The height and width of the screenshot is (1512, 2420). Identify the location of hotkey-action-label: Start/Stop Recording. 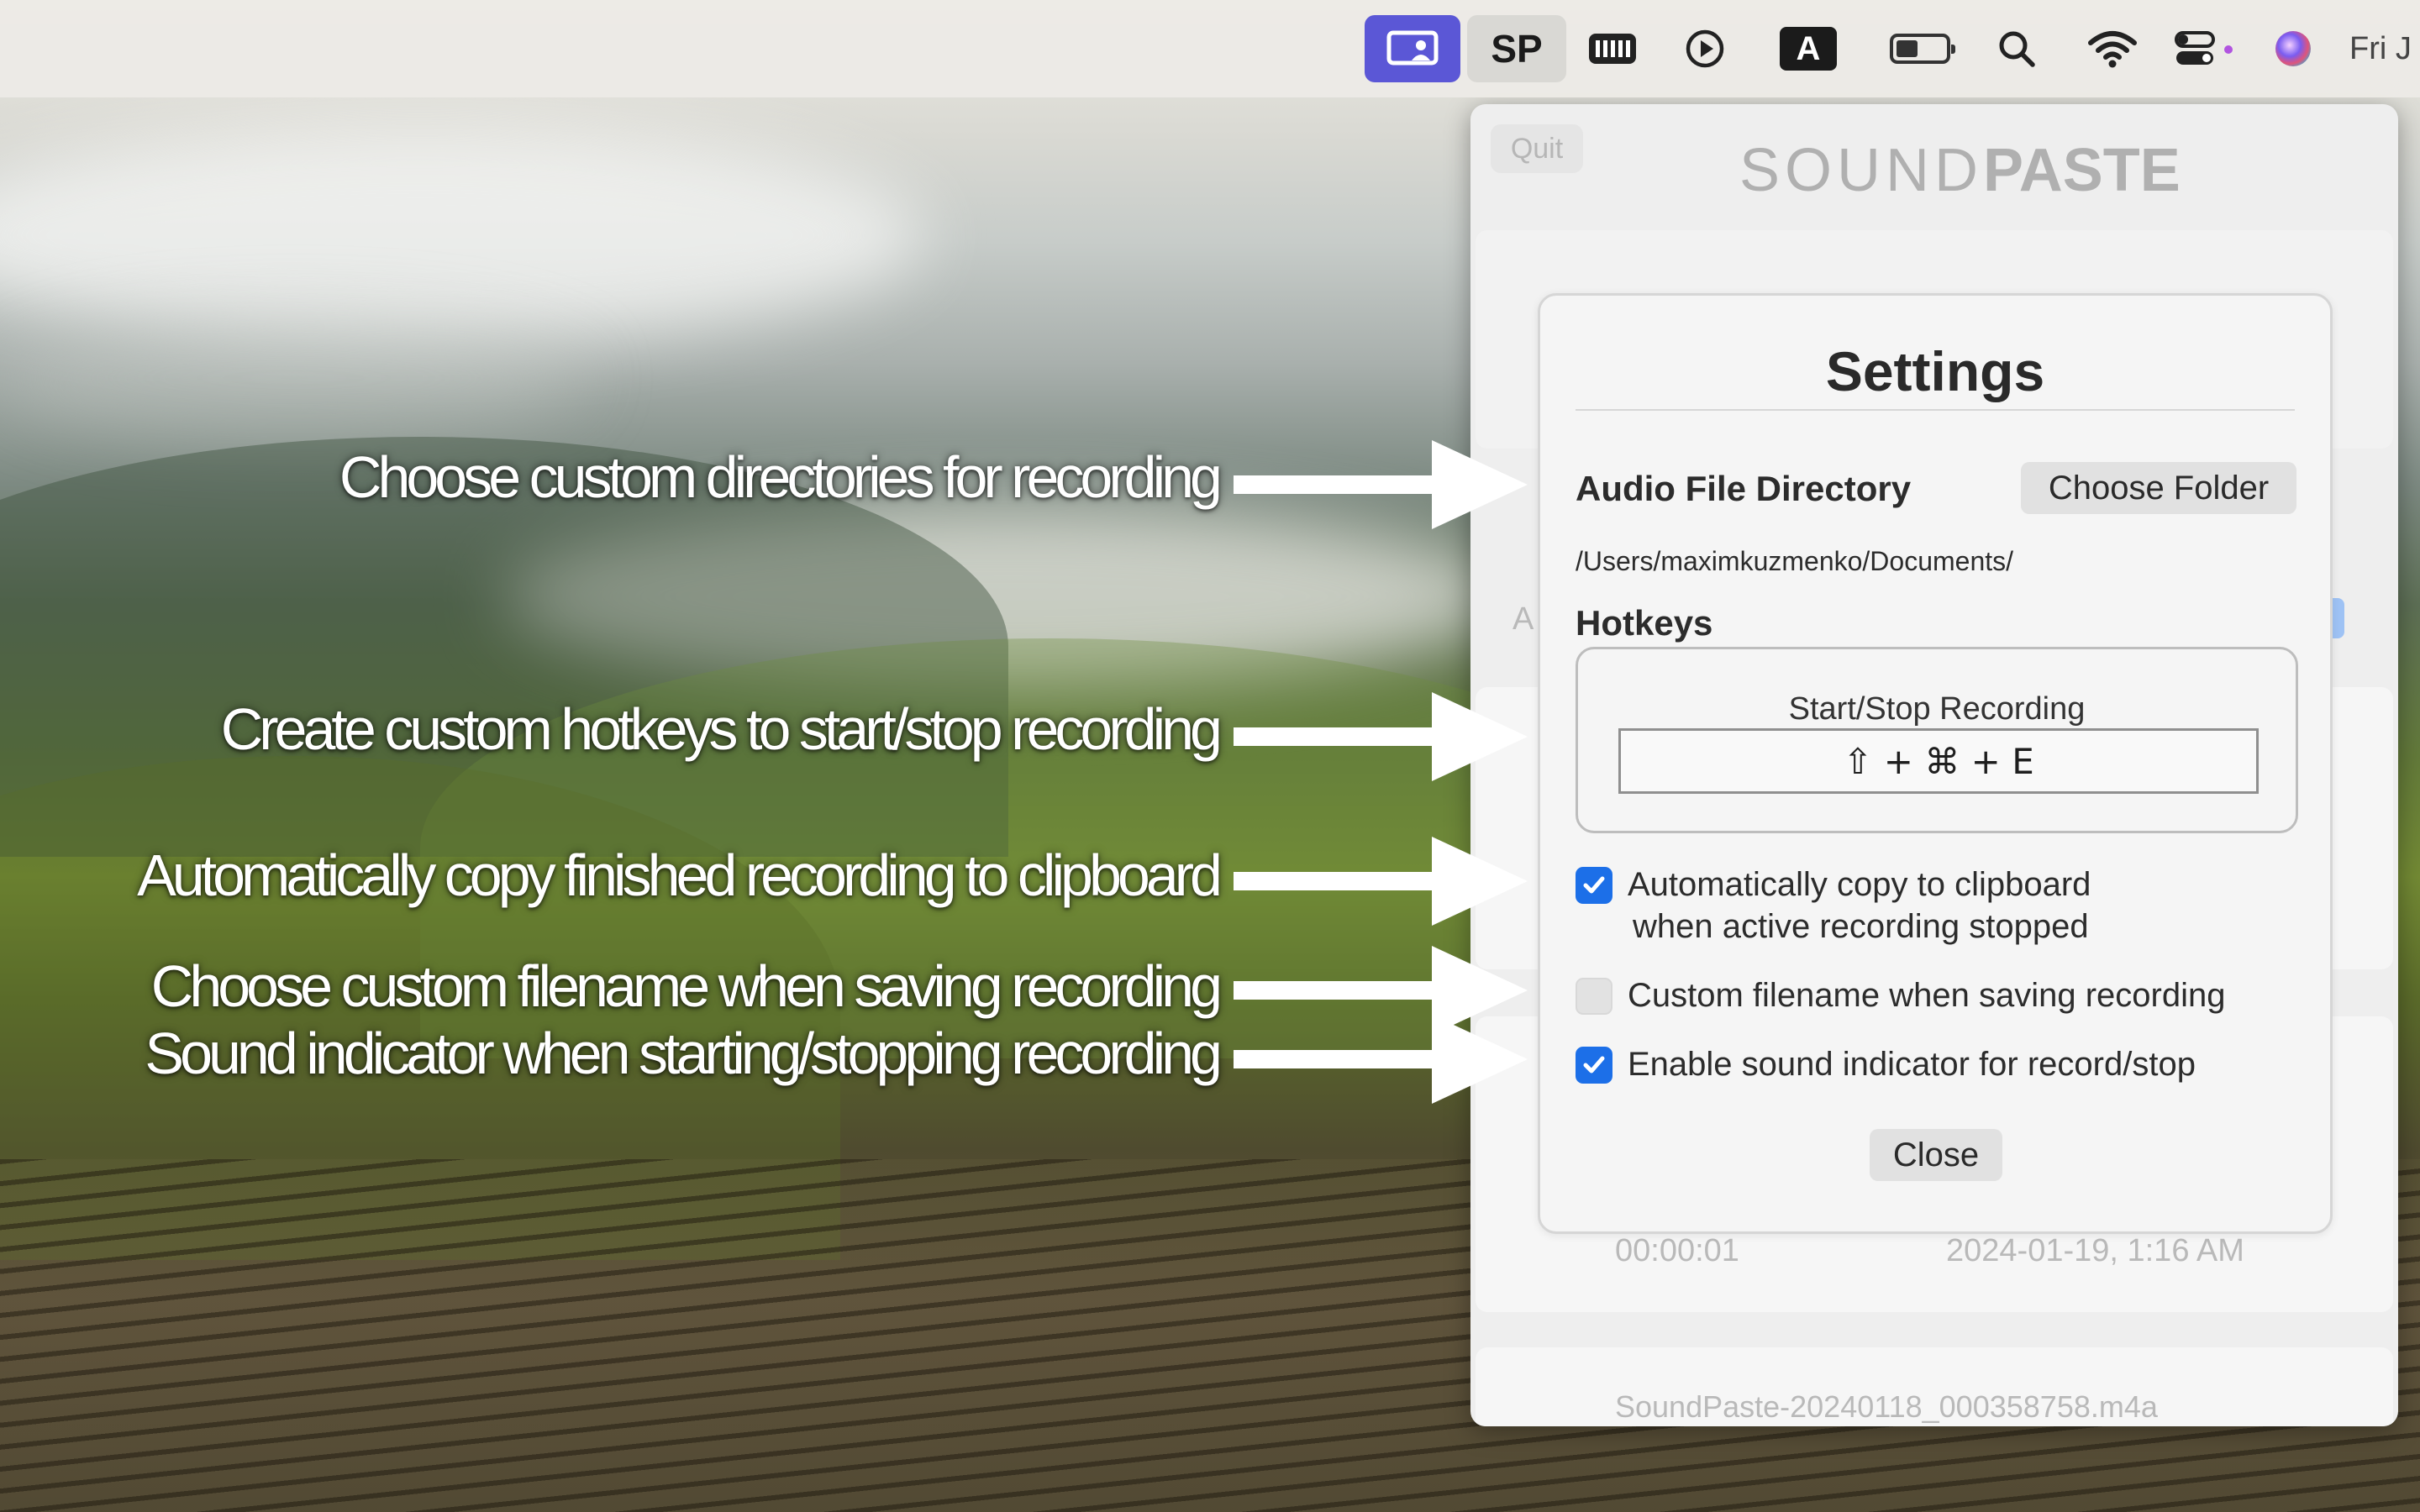
(1937, 709).